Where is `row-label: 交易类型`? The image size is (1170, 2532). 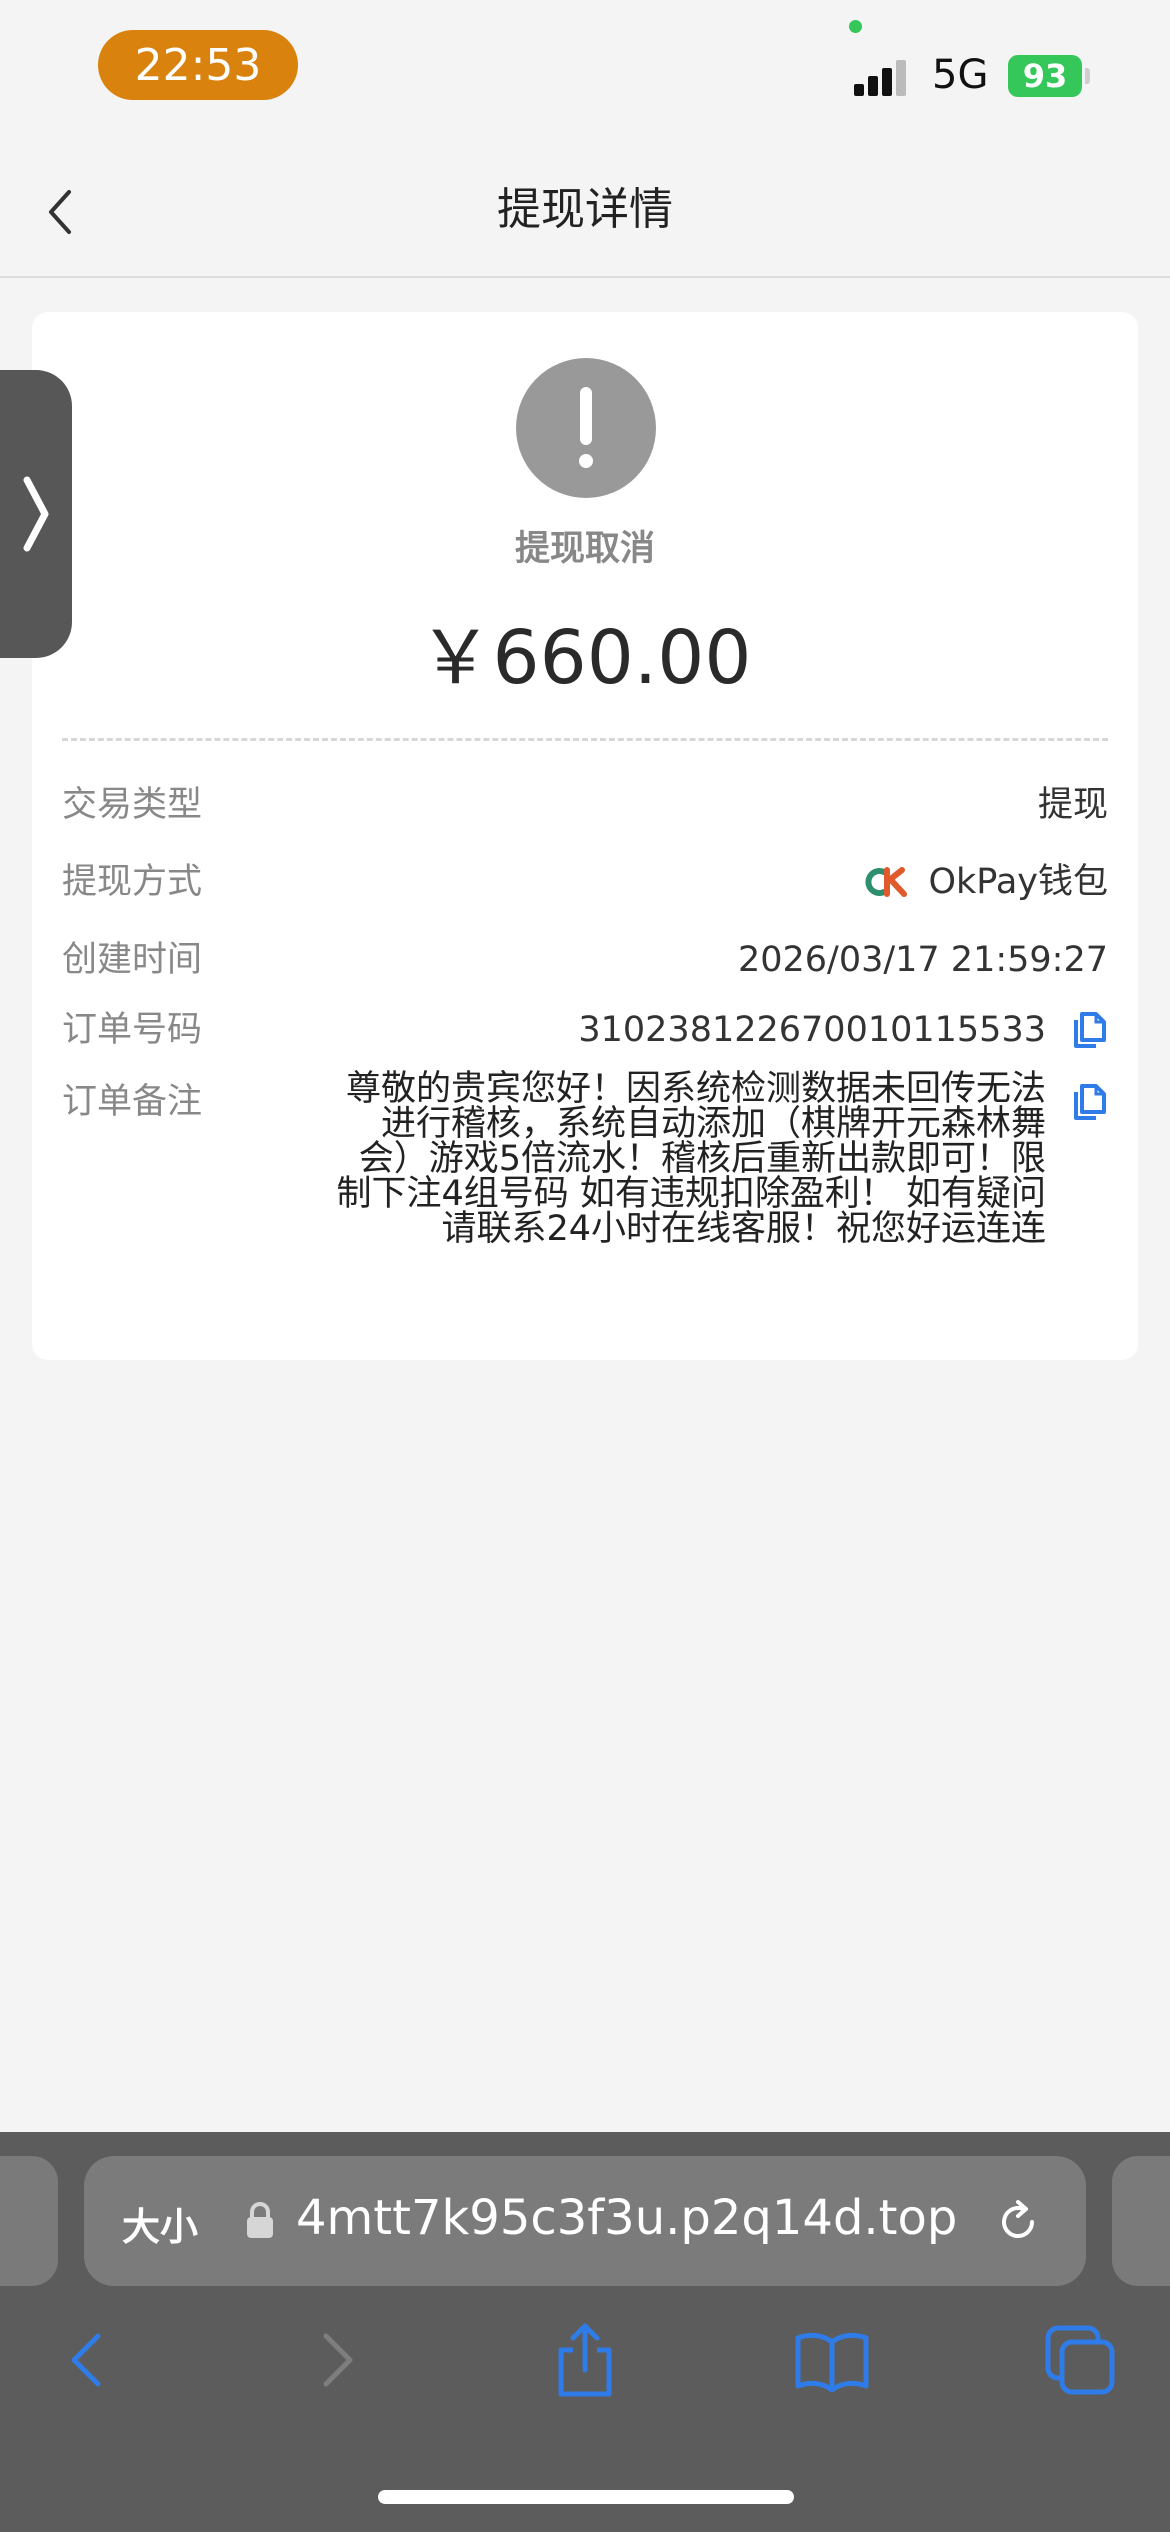 row-label: 交易类型 is located at coordinates (132, 805).